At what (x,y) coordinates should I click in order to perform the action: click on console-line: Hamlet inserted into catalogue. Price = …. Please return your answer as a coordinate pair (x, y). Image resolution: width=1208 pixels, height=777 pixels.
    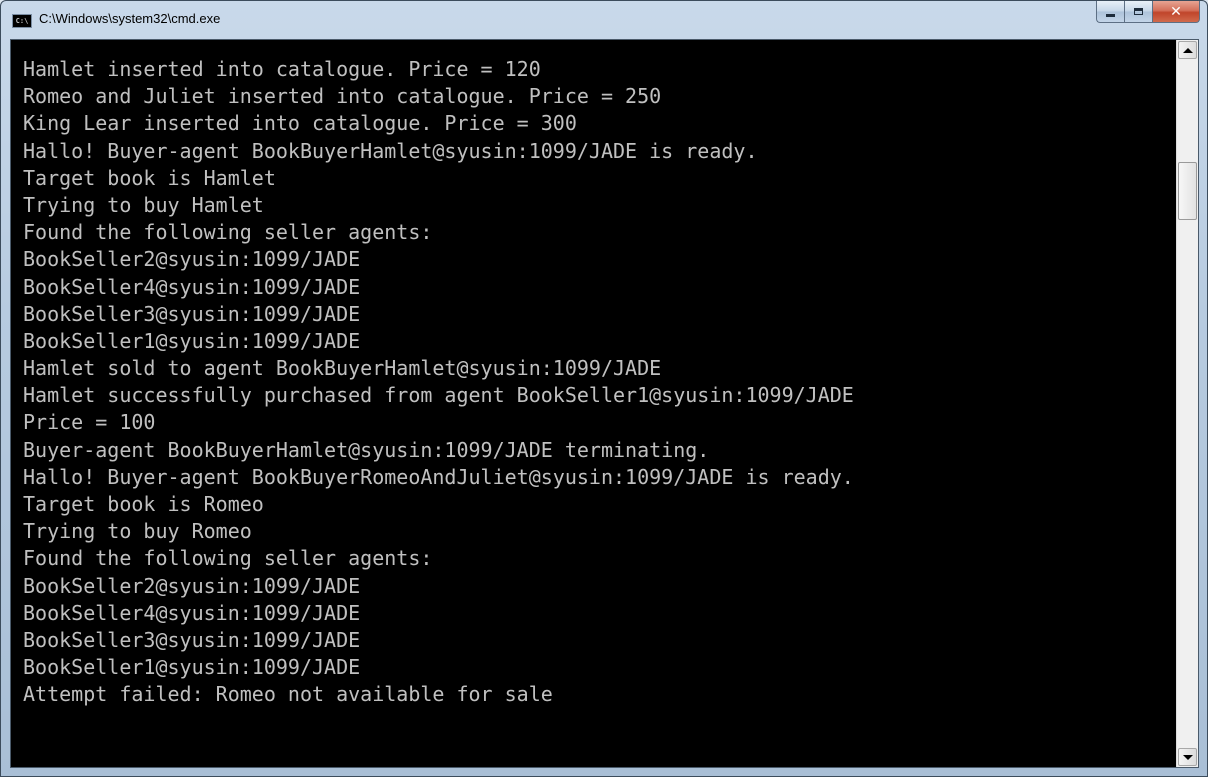
    Looking at the image, I should click on (282, 69).